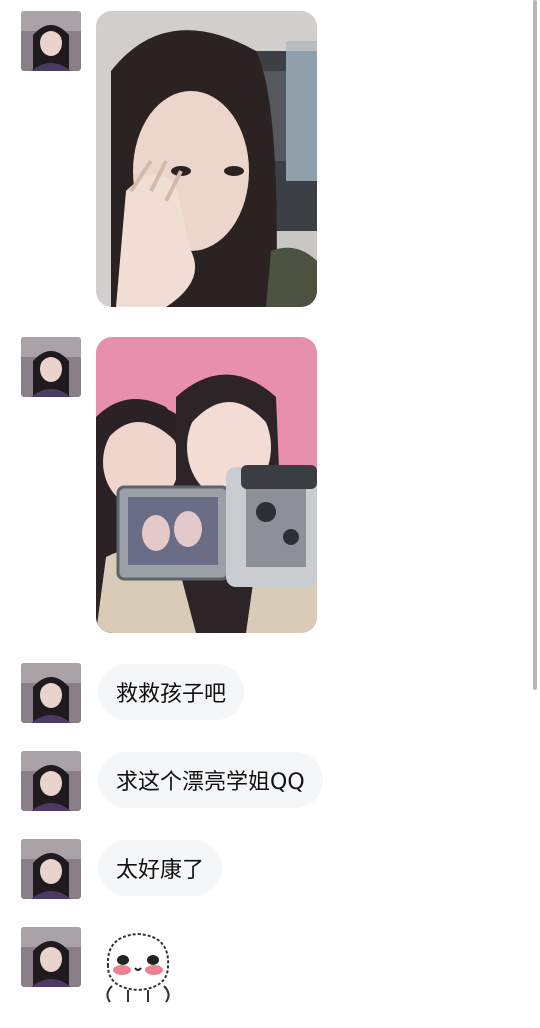  I want to click on message-text: 太好康了, so click(160, 870).